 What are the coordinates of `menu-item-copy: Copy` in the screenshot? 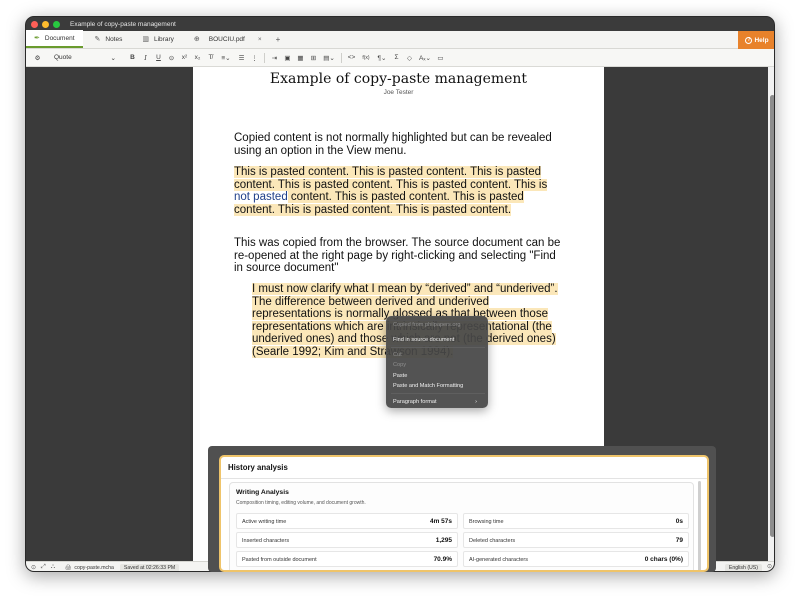 It's located at (400, 365).